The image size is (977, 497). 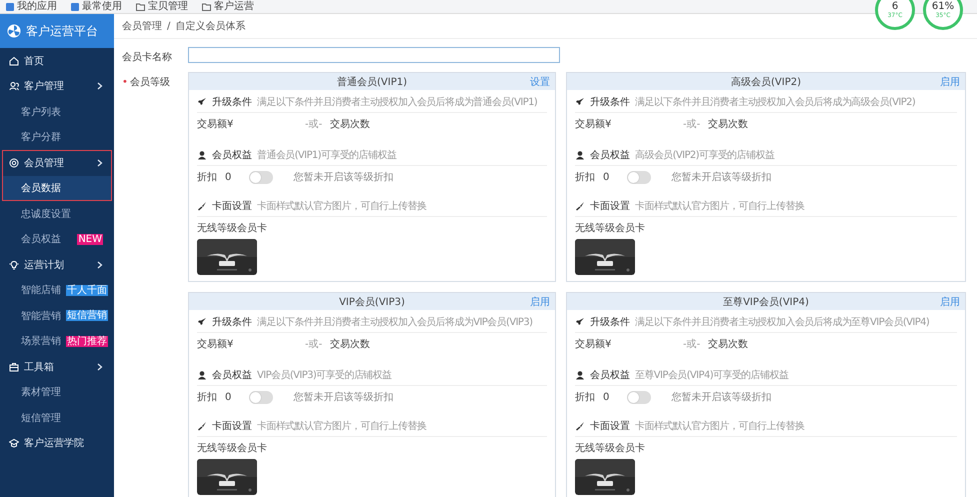 What do you see at coordinates (96, 6) in the screenshot?
I see `bookmark: 最常使用` at bounding box center [96, 6].